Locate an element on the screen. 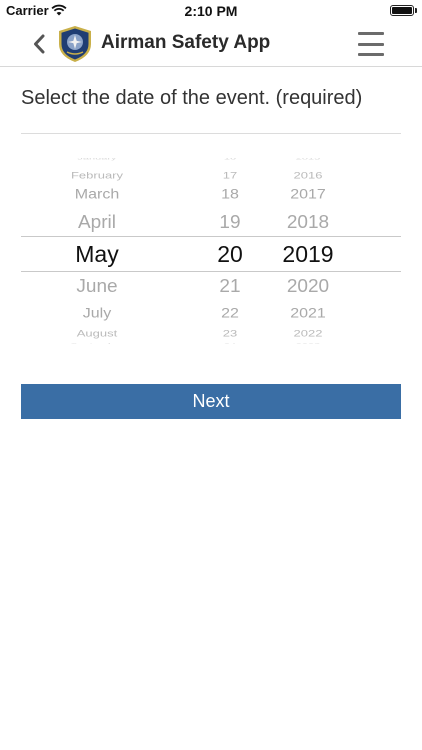  battery-tip is located at coordinates (416, 10).